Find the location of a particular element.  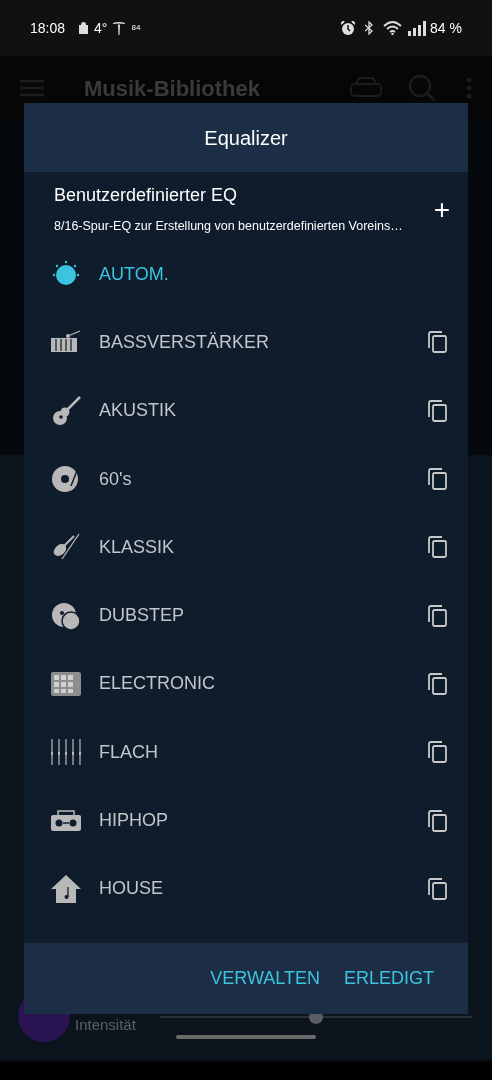

preset-label: HOUSE is located at coordinates (131, 889).